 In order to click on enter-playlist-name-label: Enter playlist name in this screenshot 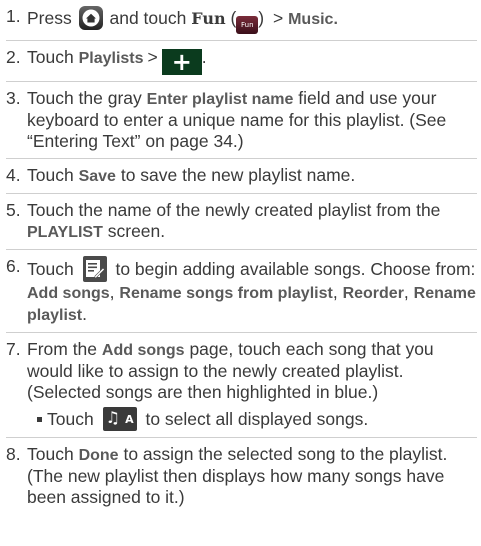, I will do `click(220, 99)`.